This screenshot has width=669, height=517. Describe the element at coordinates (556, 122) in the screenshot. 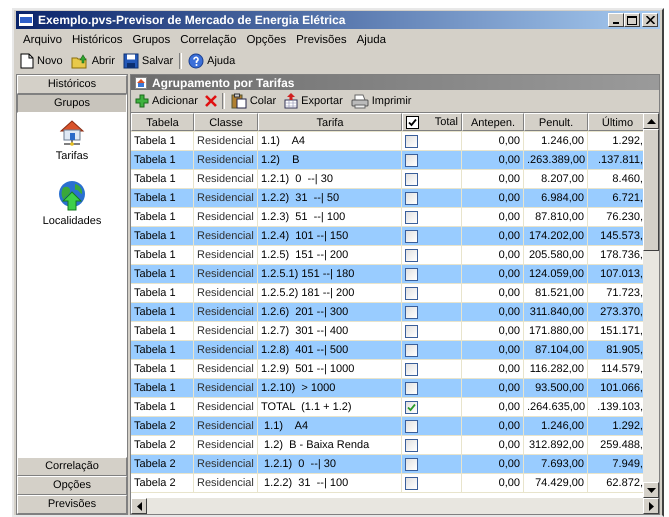

I see `column-header: Penult.` at that location.